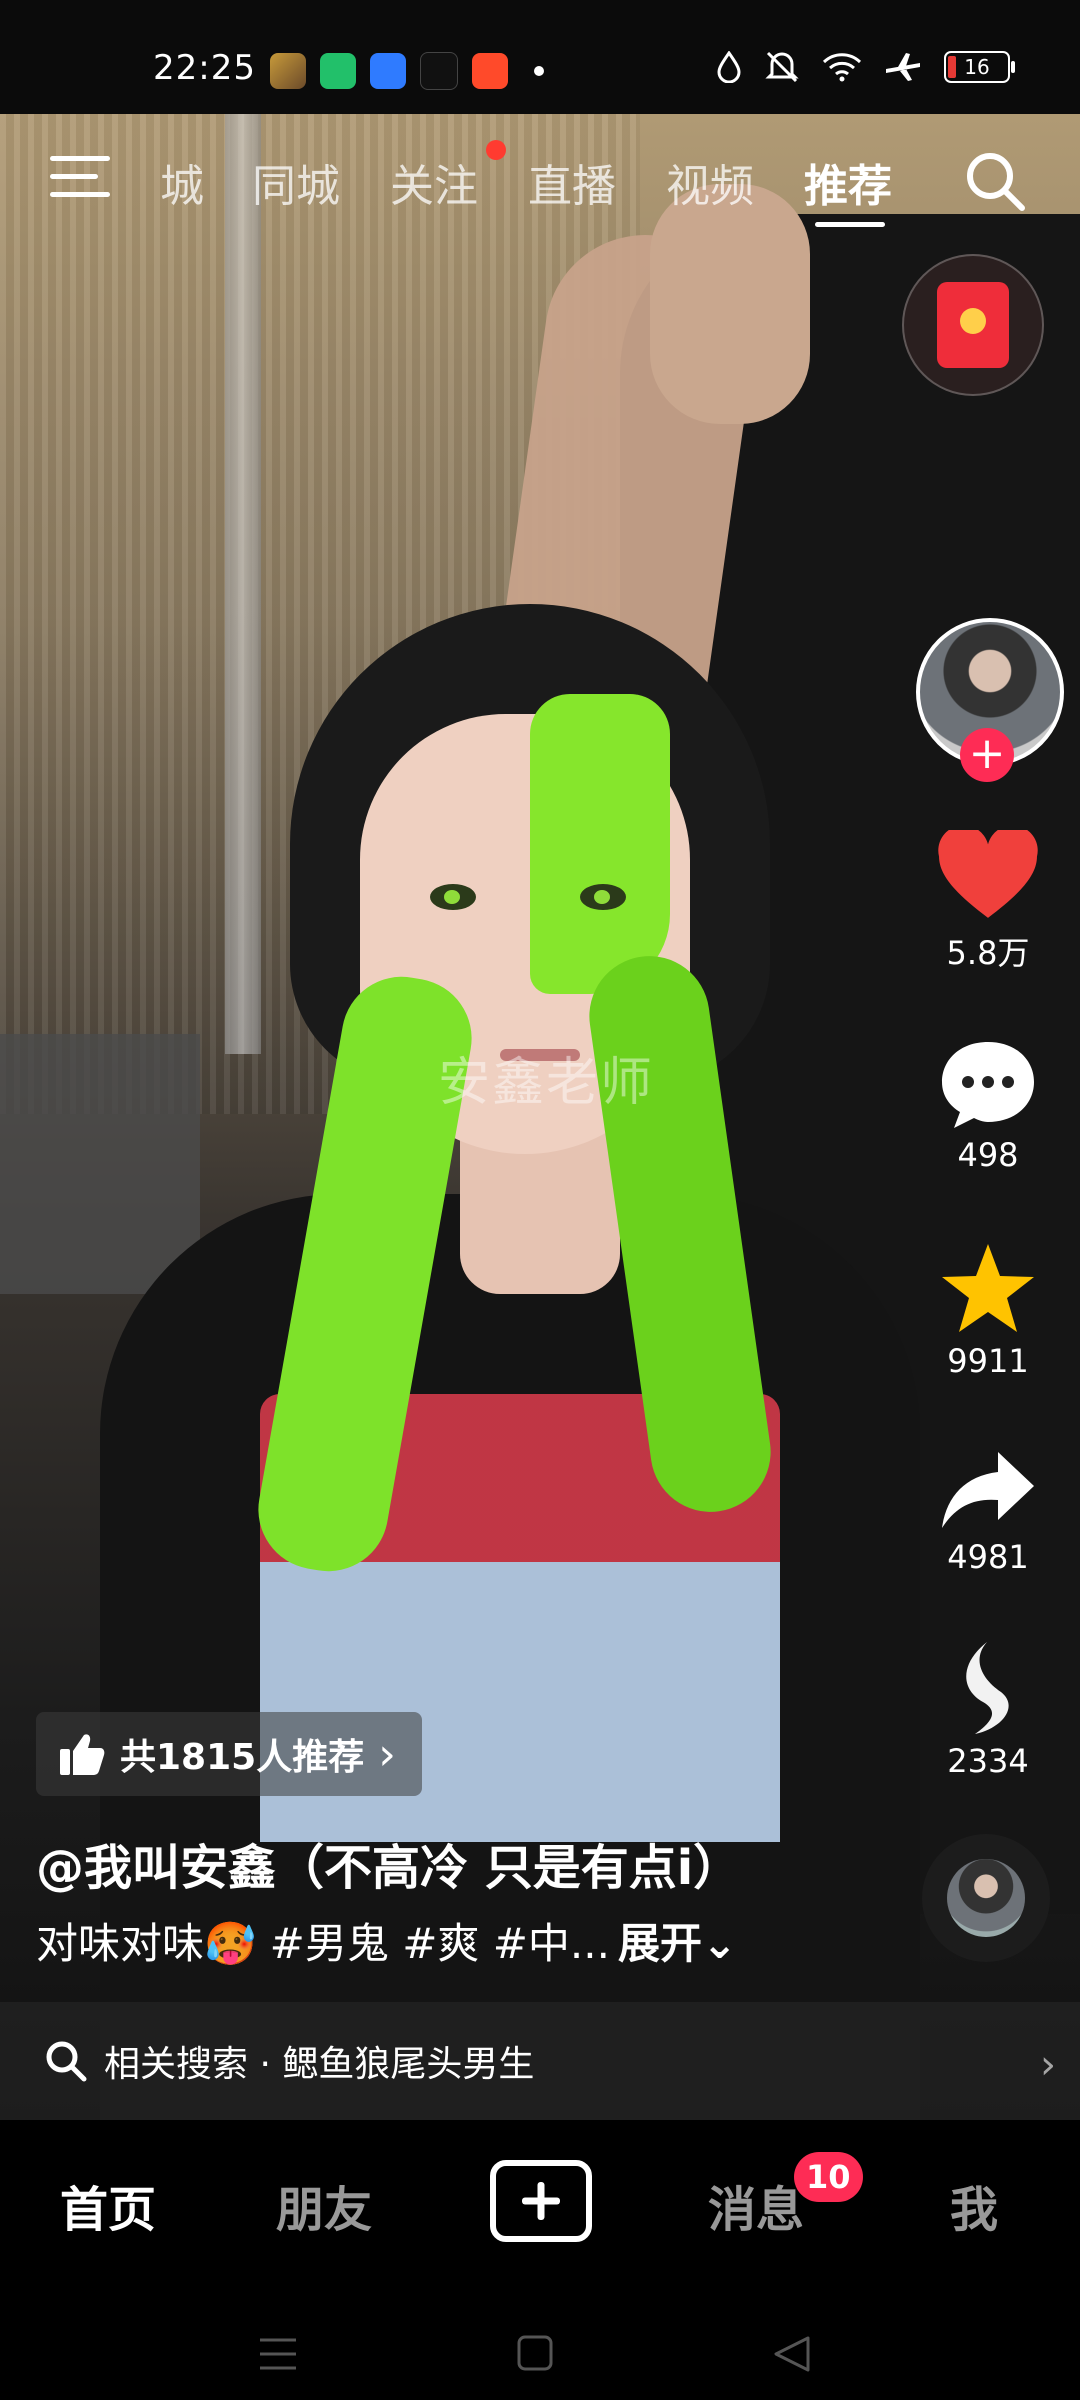 The height and width of the screenshot is (2400, 1080). I want to click on tab-local: 同城, so click(296, 182).